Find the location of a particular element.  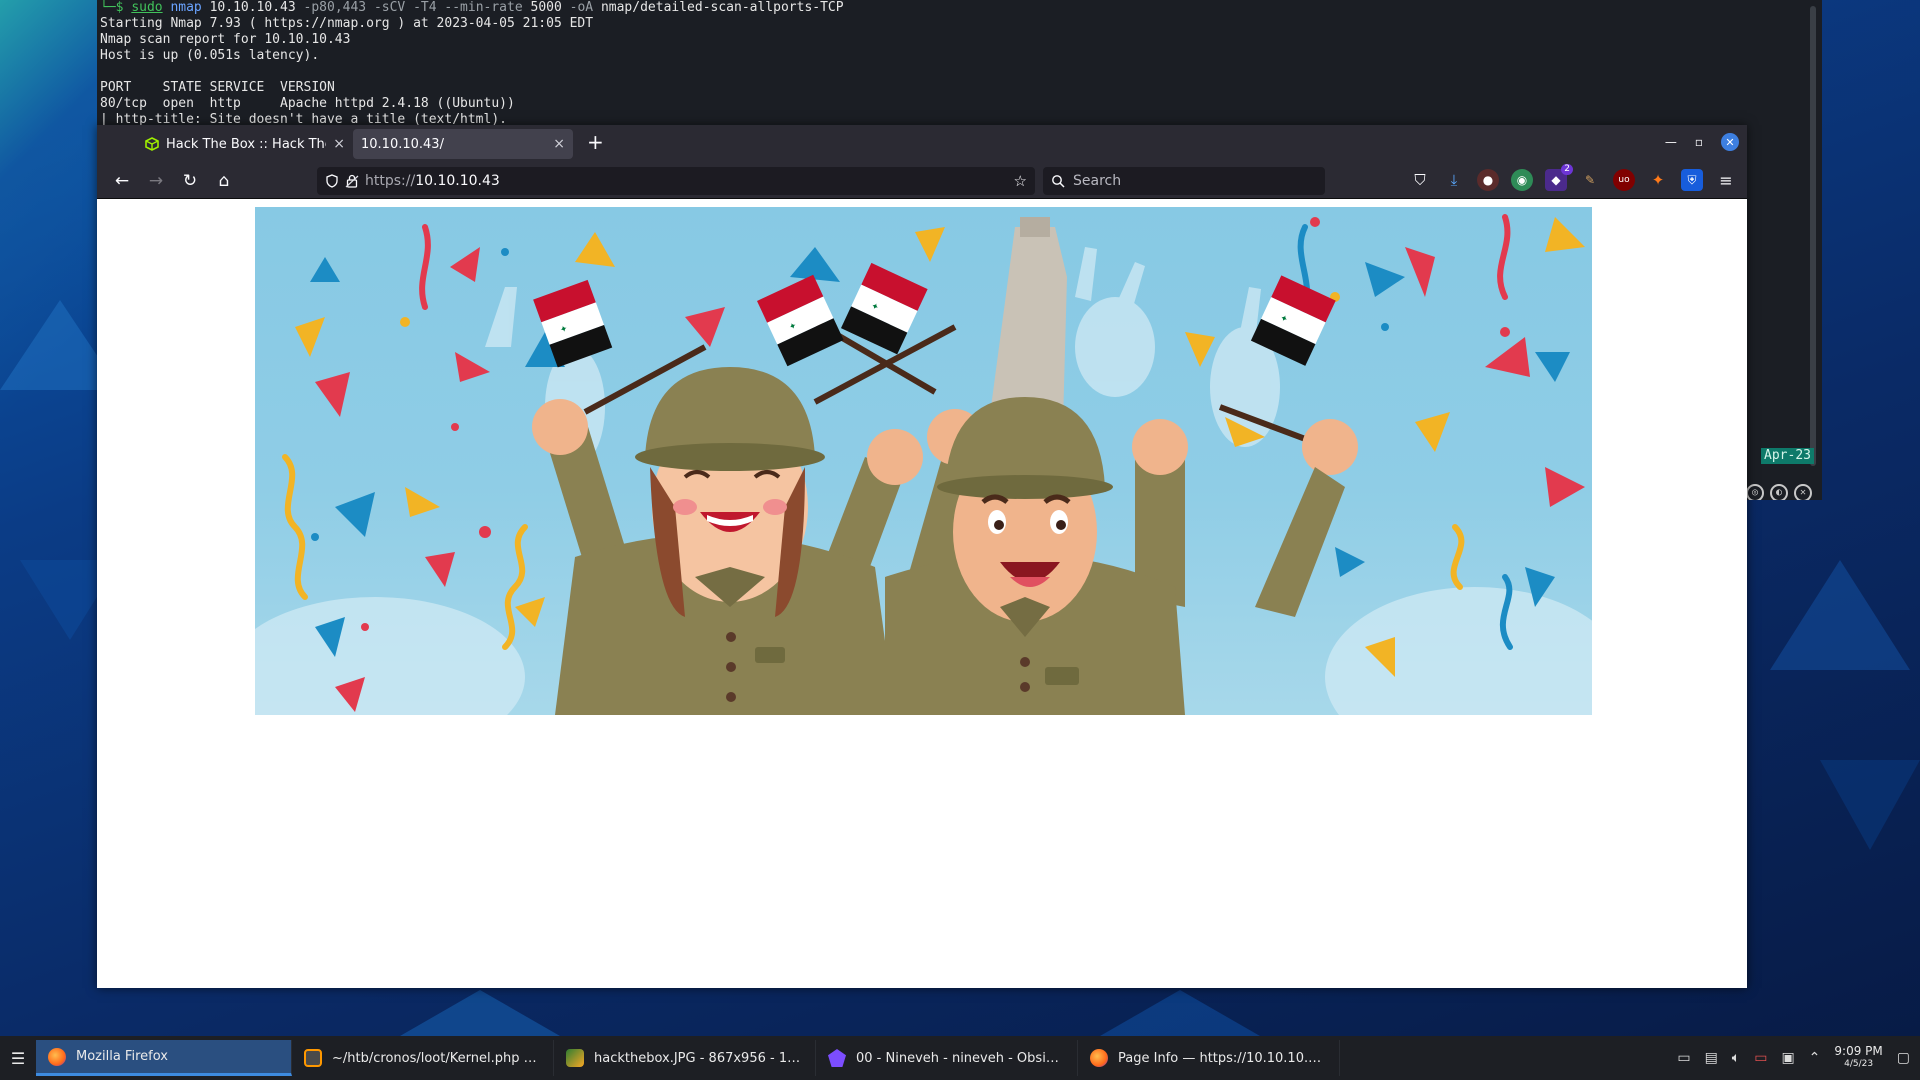

terminal-date-chip: Apr-23 is located at coordinates (1787, 456).